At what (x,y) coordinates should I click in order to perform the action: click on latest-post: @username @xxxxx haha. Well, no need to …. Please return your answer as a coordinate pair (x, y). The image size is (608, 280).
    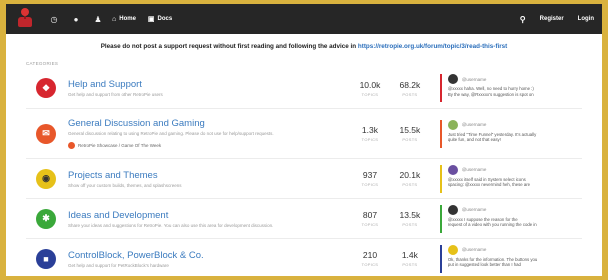
    Looking at the image, I should click on (510, 88).